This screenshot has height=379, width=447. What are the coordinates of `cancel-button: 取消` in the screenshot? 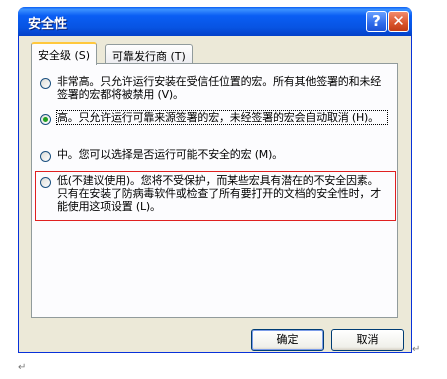 It's located at (367, 340).